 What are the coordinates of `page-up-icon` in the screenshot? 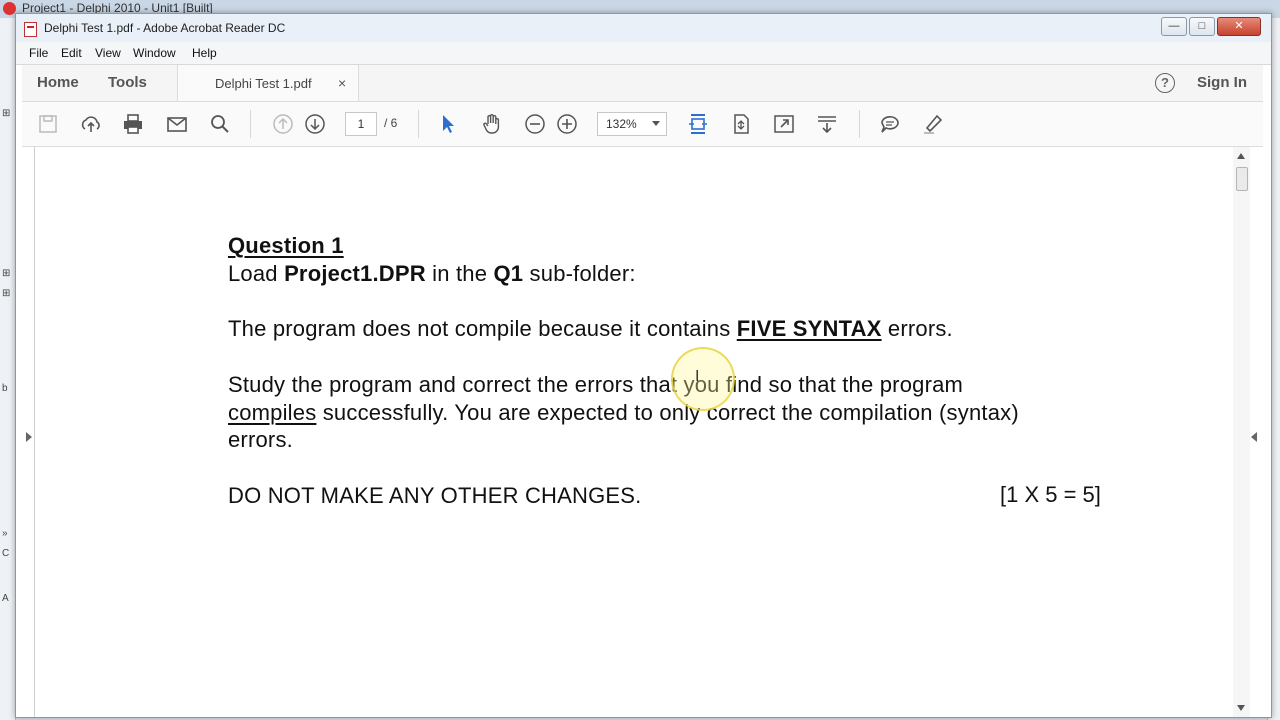 It's located at (283, 124).